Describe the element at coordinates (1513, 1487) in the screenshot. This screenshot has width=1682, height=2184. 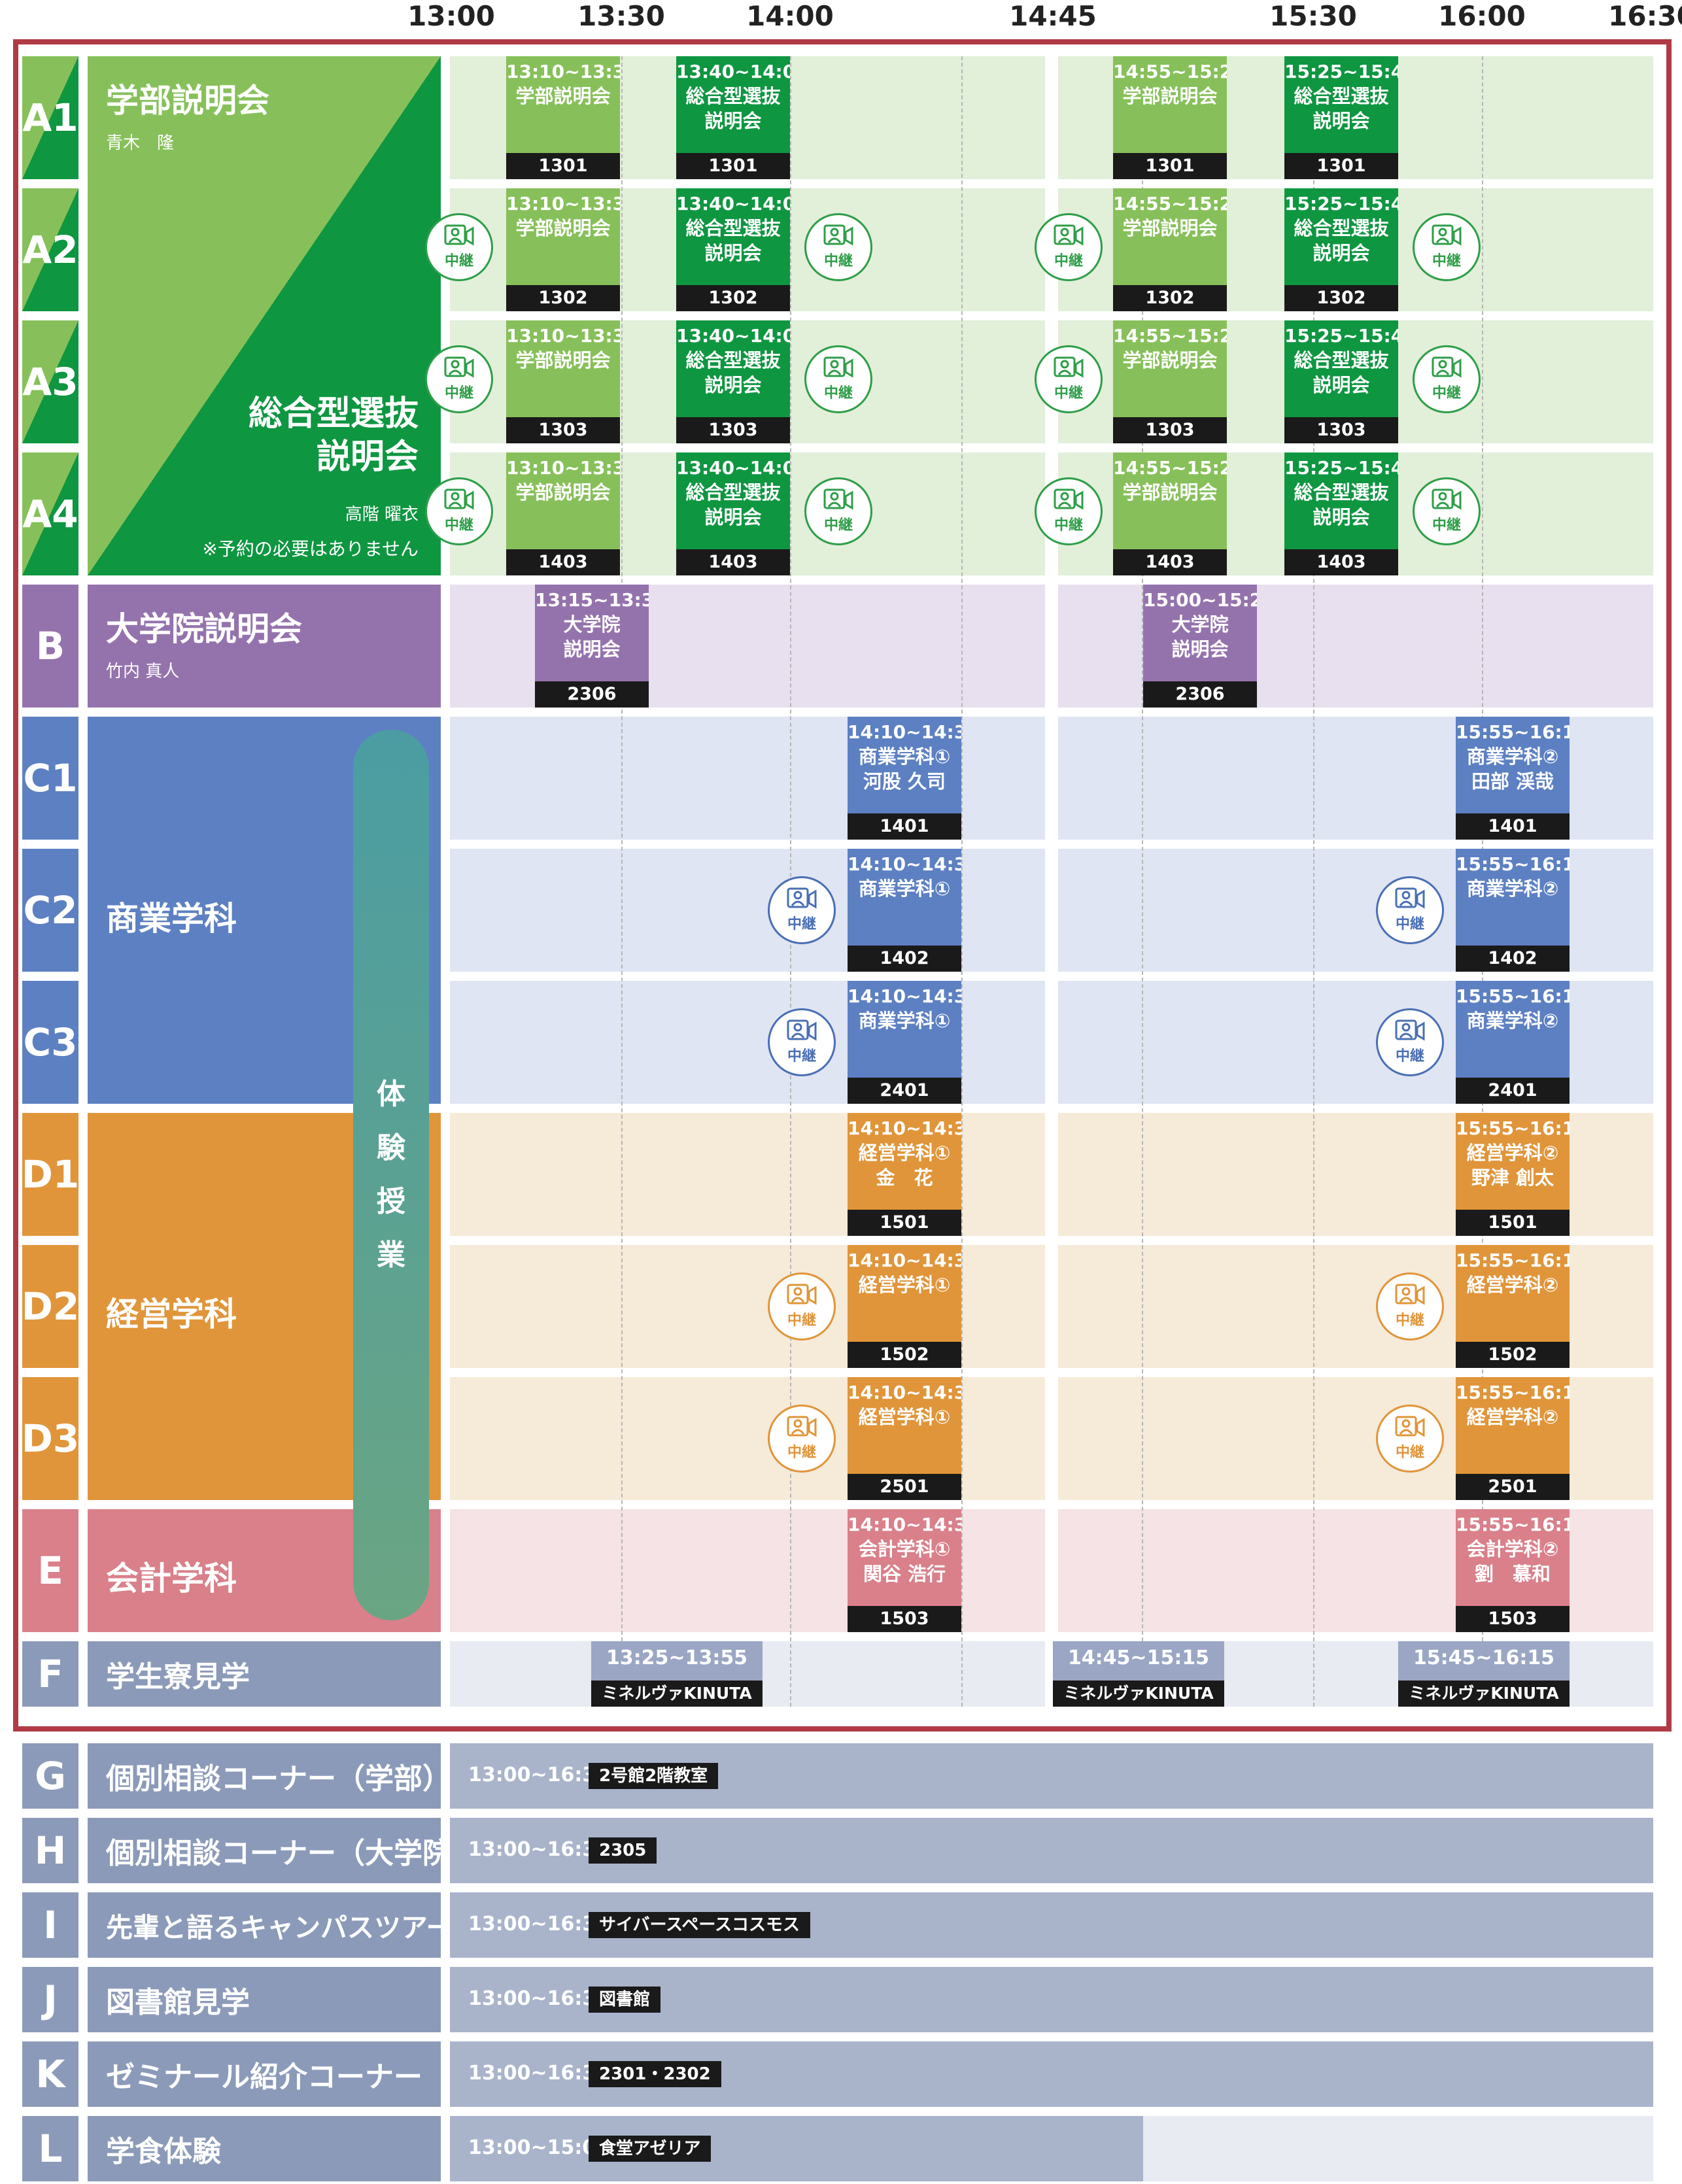
I see `room-label: 2501` at that location.